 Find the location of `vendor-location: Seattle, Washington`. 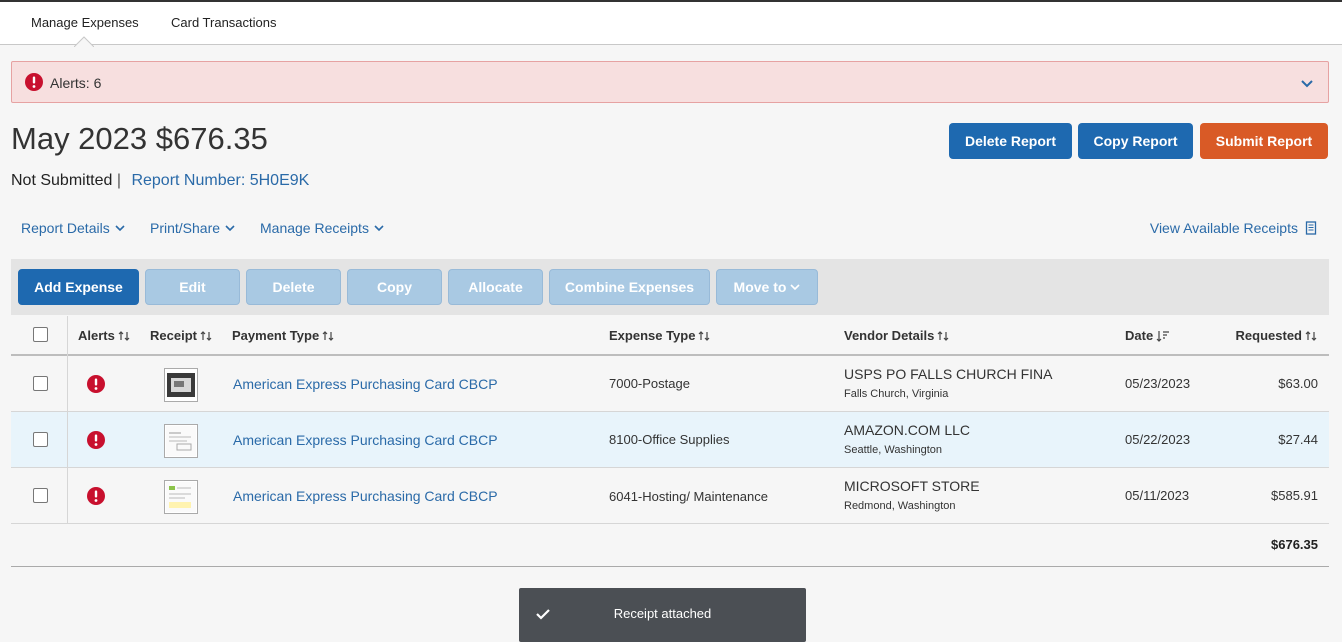

vendor-location: Seattle, Washington is located at coordinates (893, 450).